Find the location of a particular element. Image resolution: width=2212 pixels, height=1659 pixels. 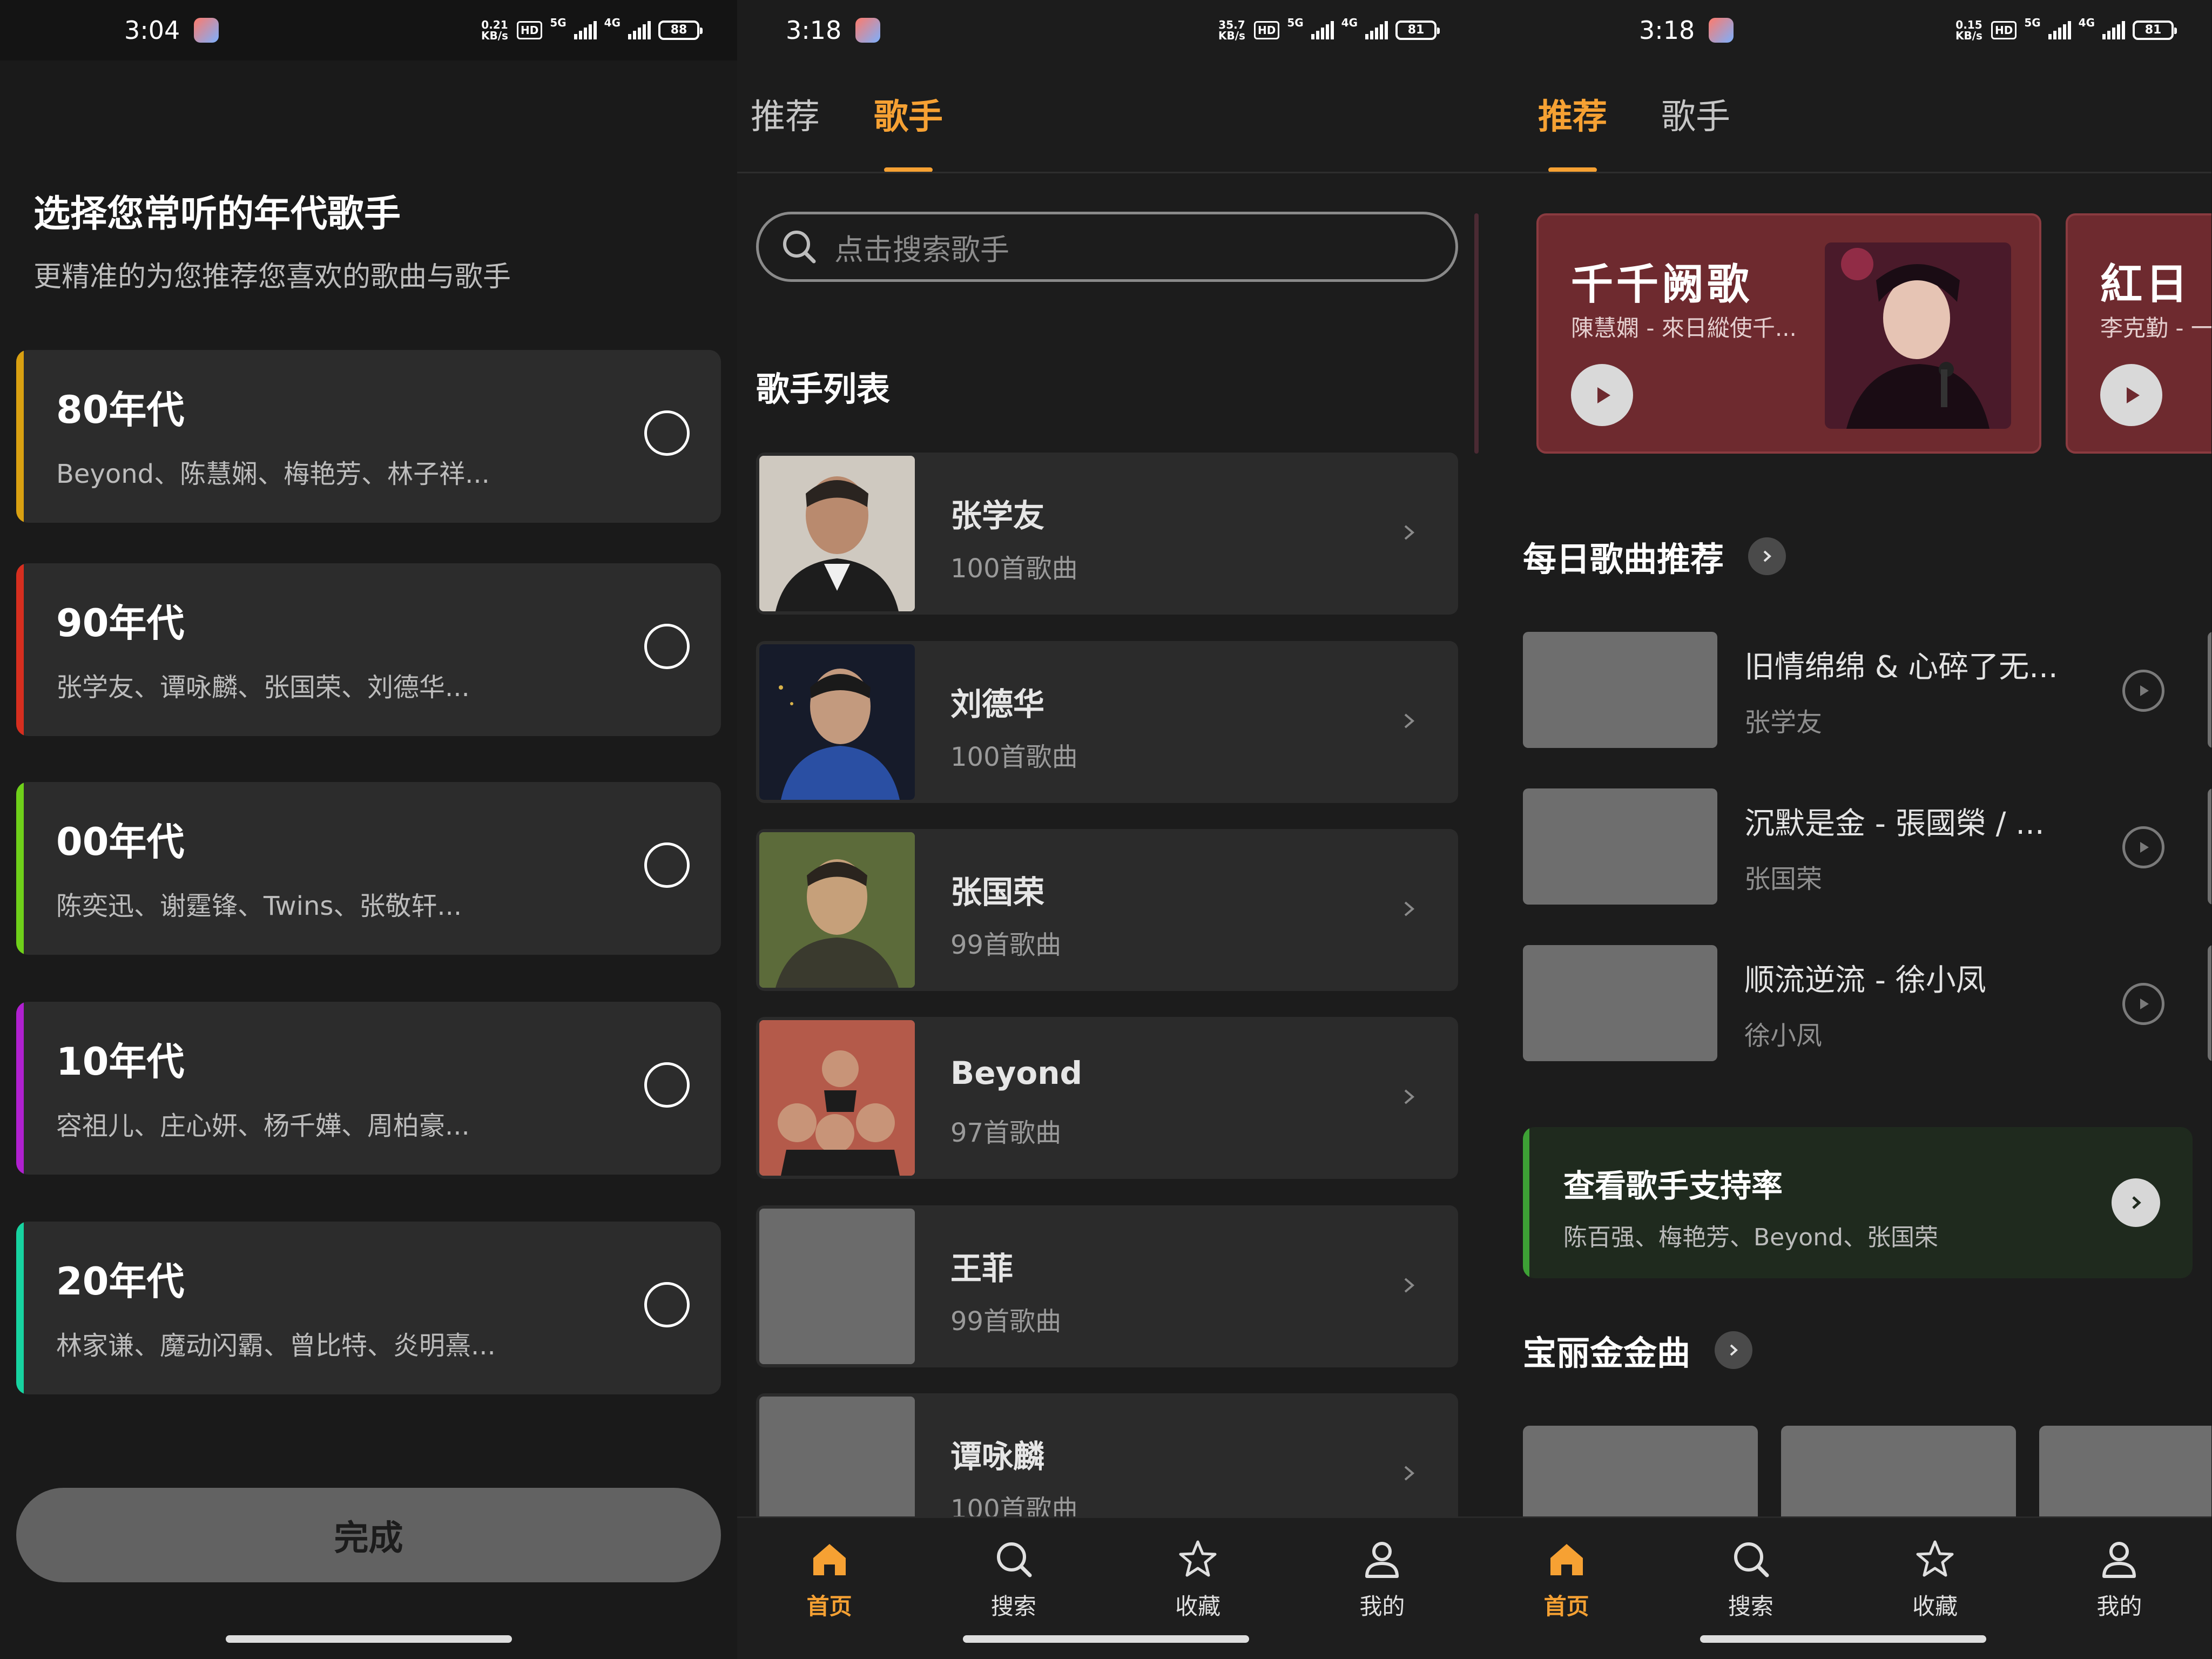

star-icon is located at coordinates (1198, 1558).